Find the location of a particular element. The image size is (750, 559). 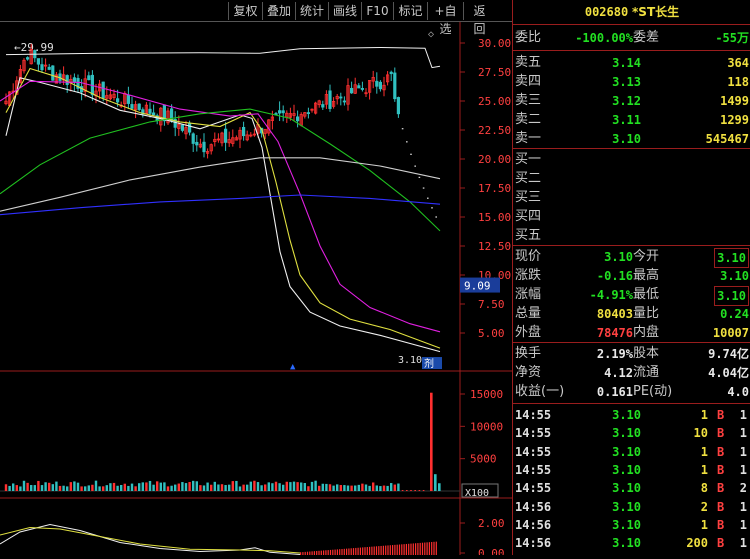

fund-row-0: 换手 2.19% 股本 9.74亿 is located at coordinates (631, 354).